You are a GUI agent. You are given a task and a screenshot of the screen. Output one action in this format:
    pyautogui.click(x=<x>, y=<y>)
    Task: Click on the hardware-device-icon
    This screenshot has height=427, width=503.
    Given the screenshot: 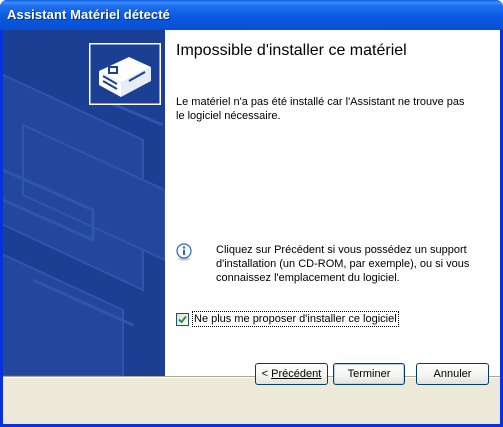 What is the action you would take?
    pyautogui.click(x=125, y=74)
    